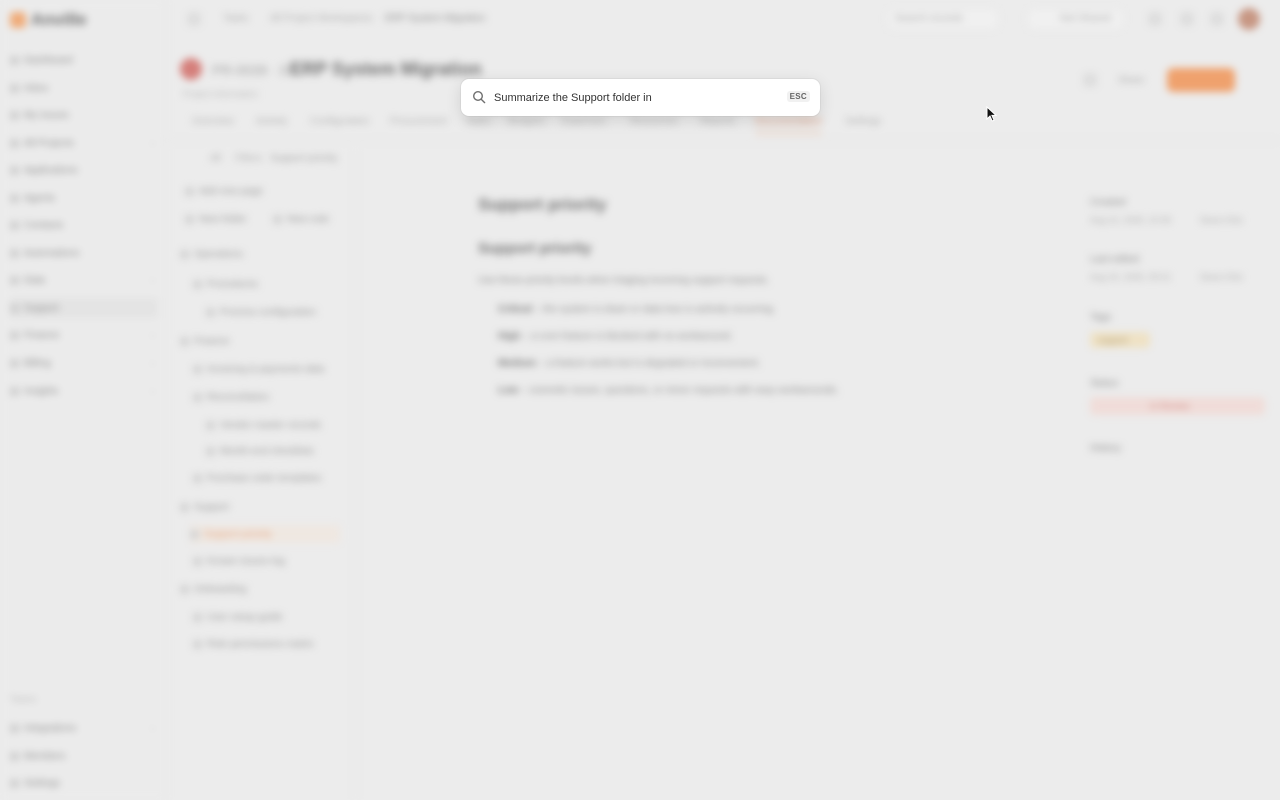 This screenshot has height=800, width=1280. I want to click on search-icon, so click(479, 97).